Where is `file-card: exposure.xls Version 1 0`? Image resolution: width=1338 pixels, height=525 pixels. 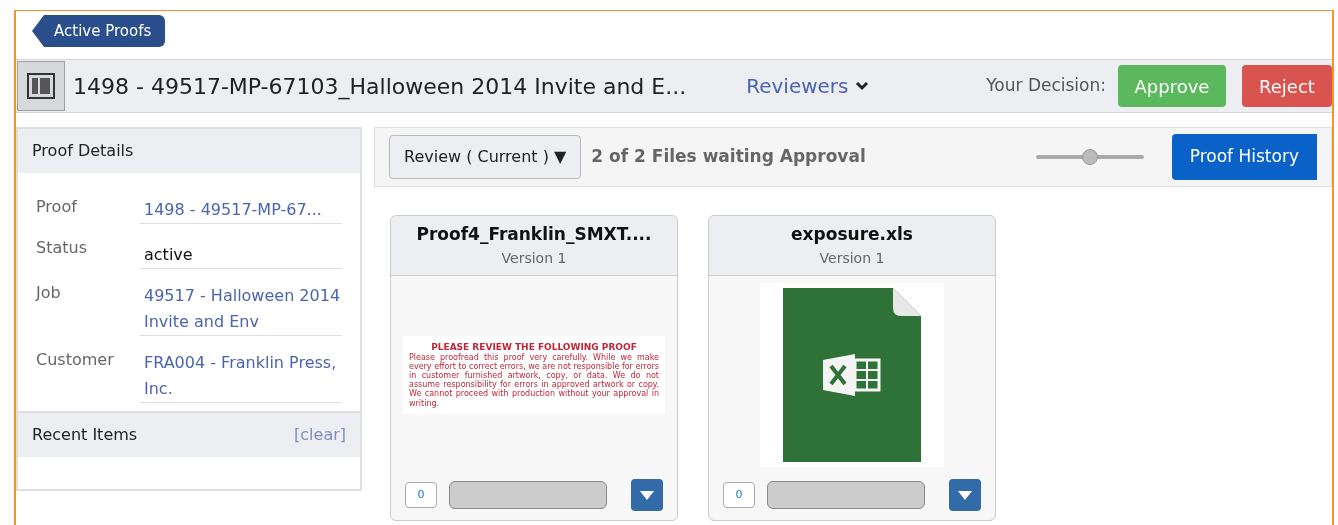
file-card: exposure.xls Version 1 0 is located at coordinates (852, 368).